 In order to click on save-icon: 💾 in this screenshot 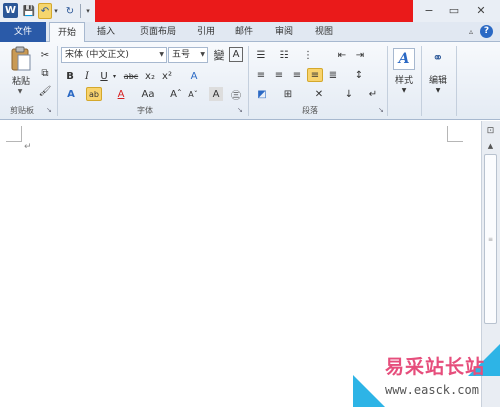, I will do `click(29, 11)`.